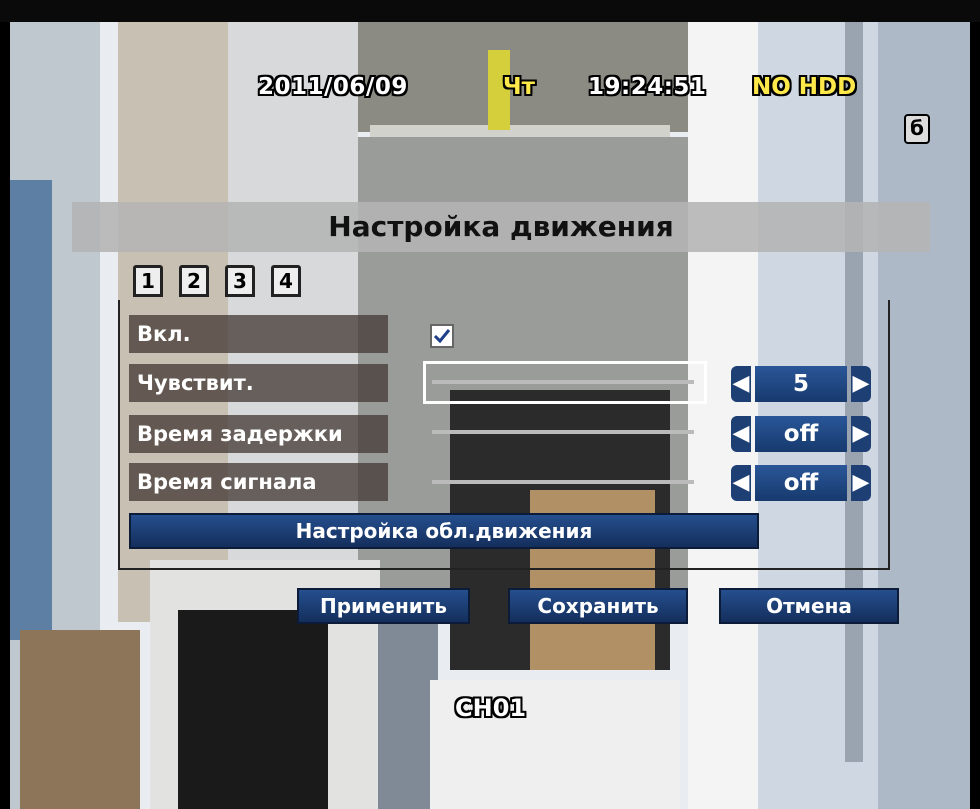  Describe the element at coordinates (917, 129) in the screenshot. I see `record-status-icon: б` at that location.